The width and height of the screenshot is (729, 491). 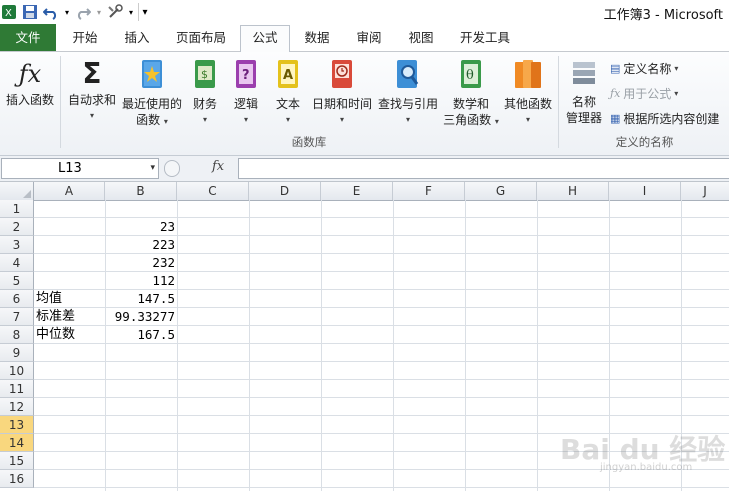 I want to click on cell-b6: 147.5, so click(x=140, y=299).